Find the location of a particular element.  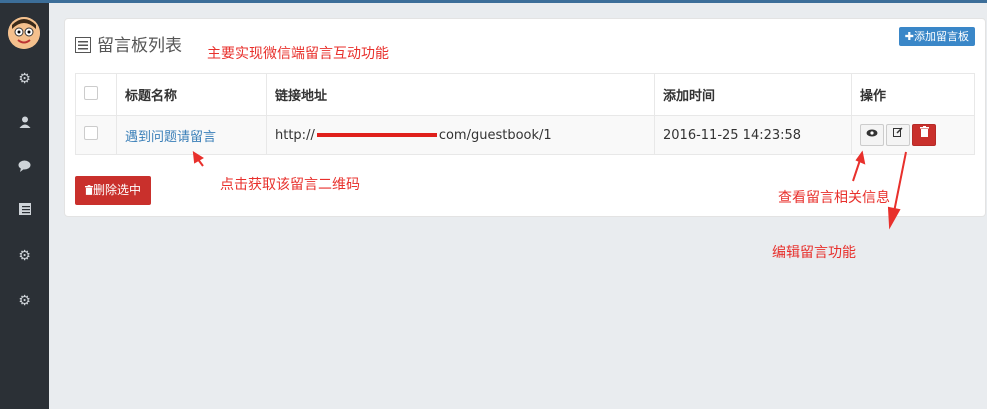

arrow-edit-head is located at coordinates (894, 218).